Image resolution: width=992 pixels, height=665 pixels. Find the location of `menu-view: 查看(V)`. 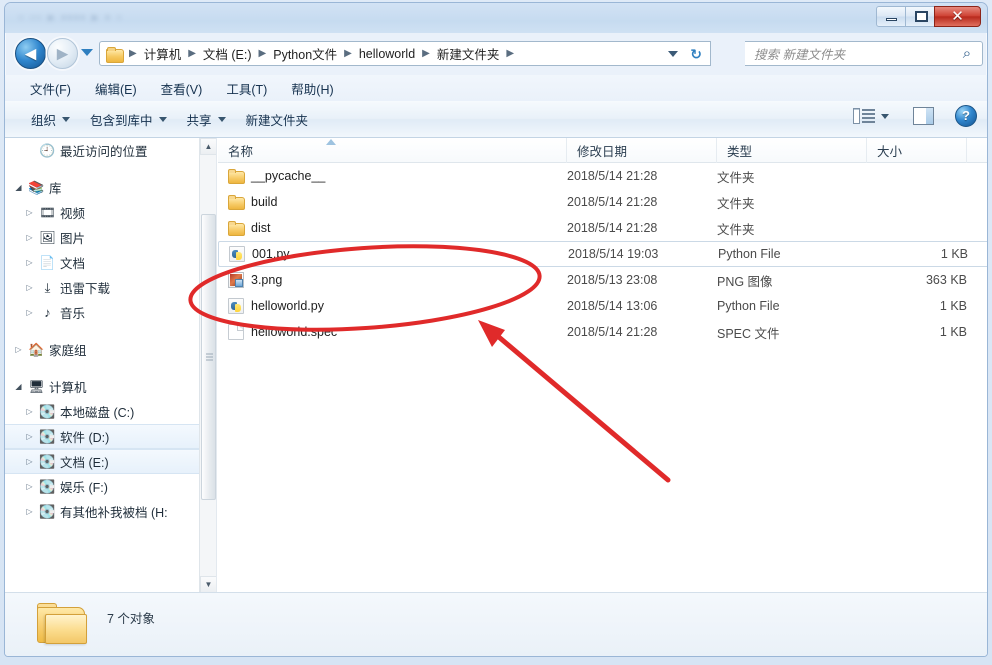

menu-view: 查看(V) is located at coordinates (182, 88).